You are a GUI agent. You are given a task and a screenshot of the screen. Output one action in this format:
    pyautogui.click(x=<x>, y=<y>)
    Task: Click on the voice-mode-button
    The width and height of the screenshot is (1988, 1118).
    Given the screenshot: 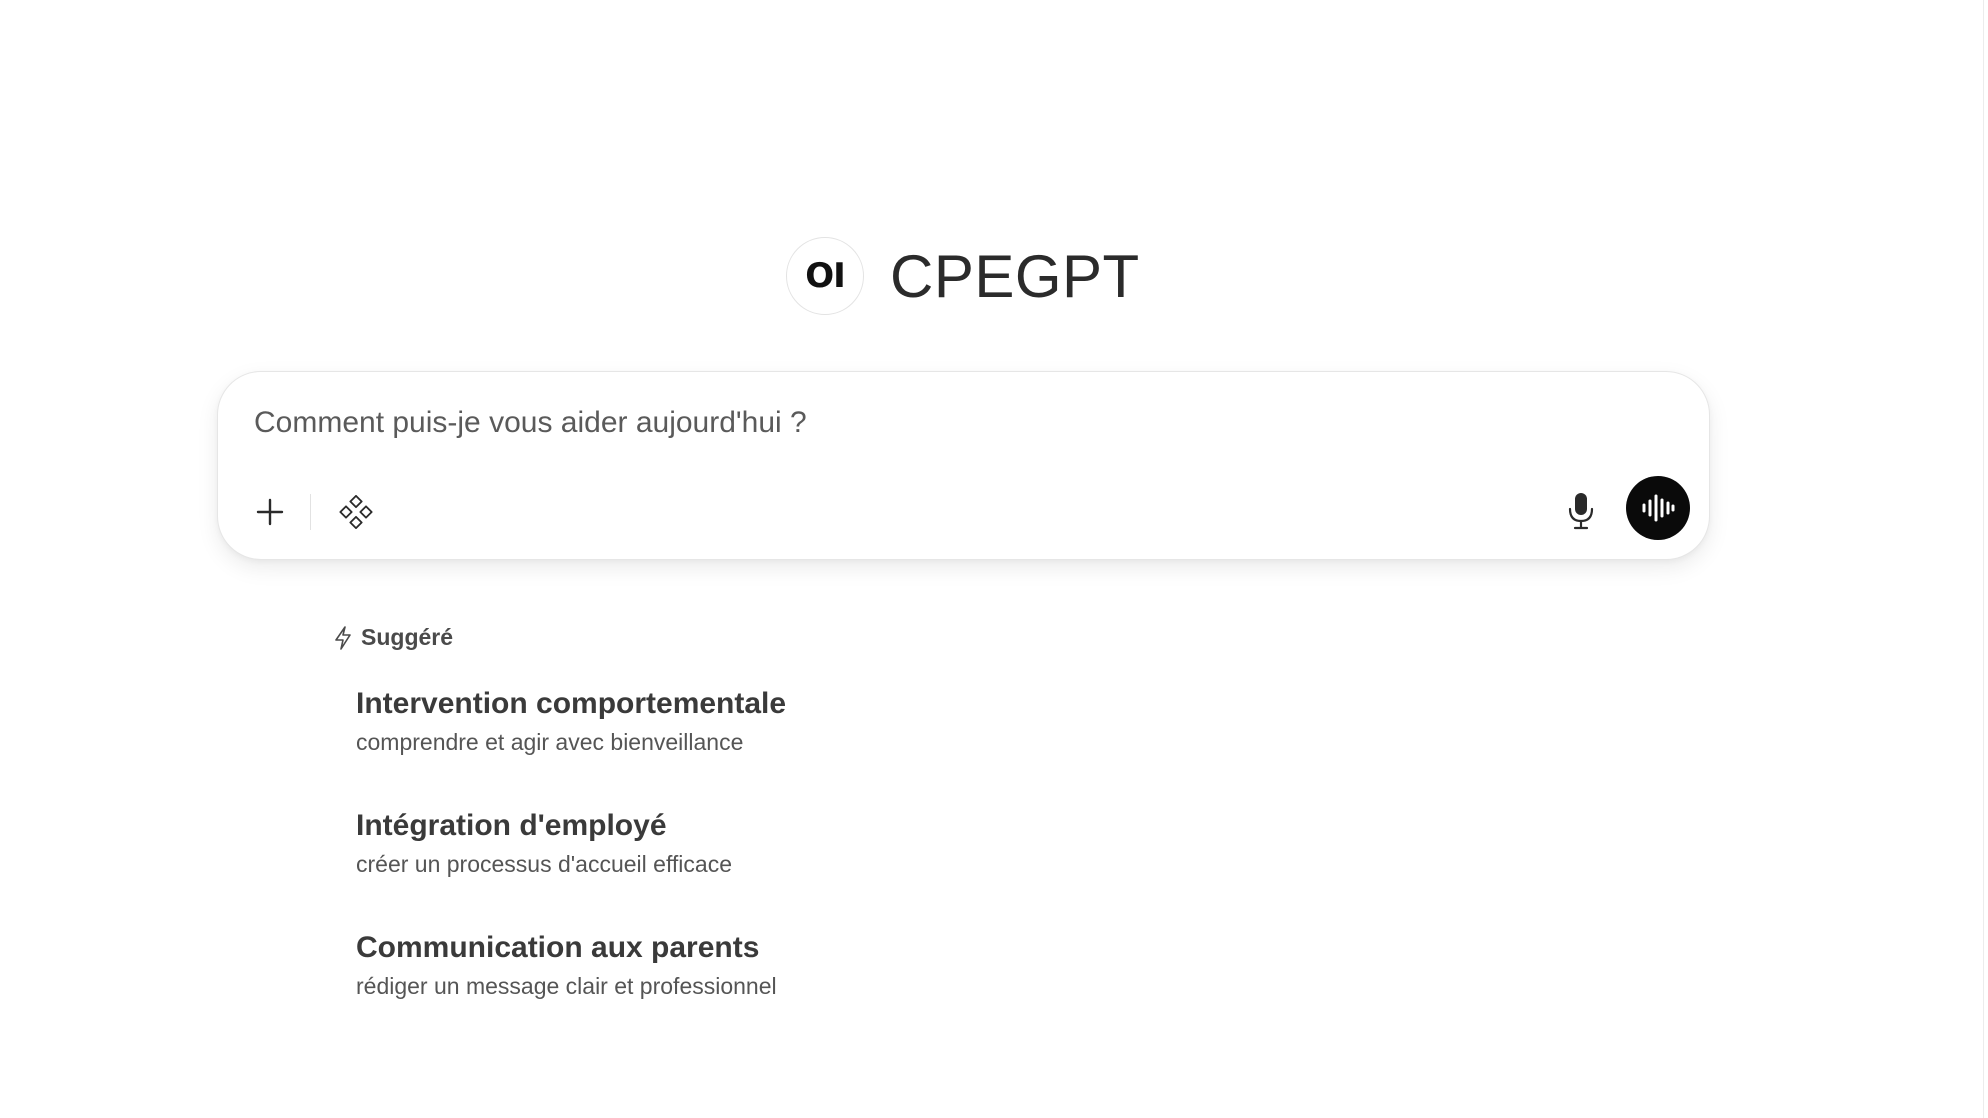 What is the action you would take?
    pyautogui.click(x=1658, y=508)
    